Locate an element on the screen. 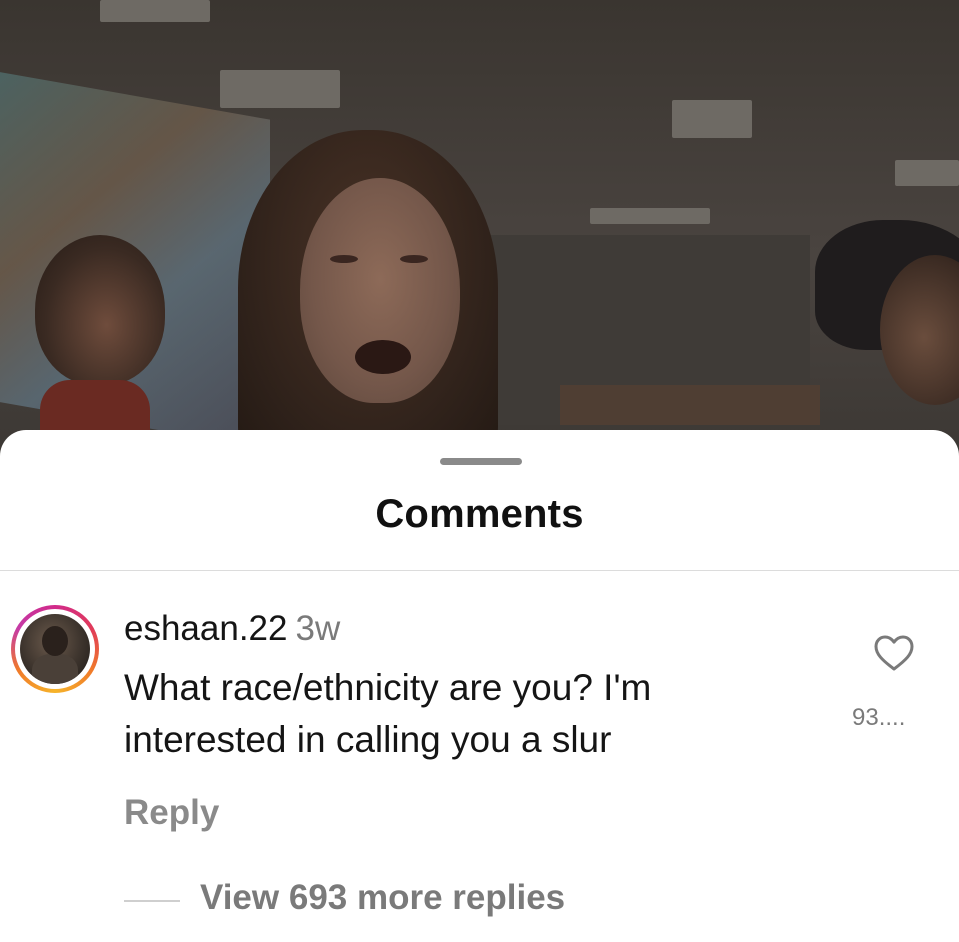 This screenshot has height=942, width=959. user-avatar is located at coordinates (55, 649).